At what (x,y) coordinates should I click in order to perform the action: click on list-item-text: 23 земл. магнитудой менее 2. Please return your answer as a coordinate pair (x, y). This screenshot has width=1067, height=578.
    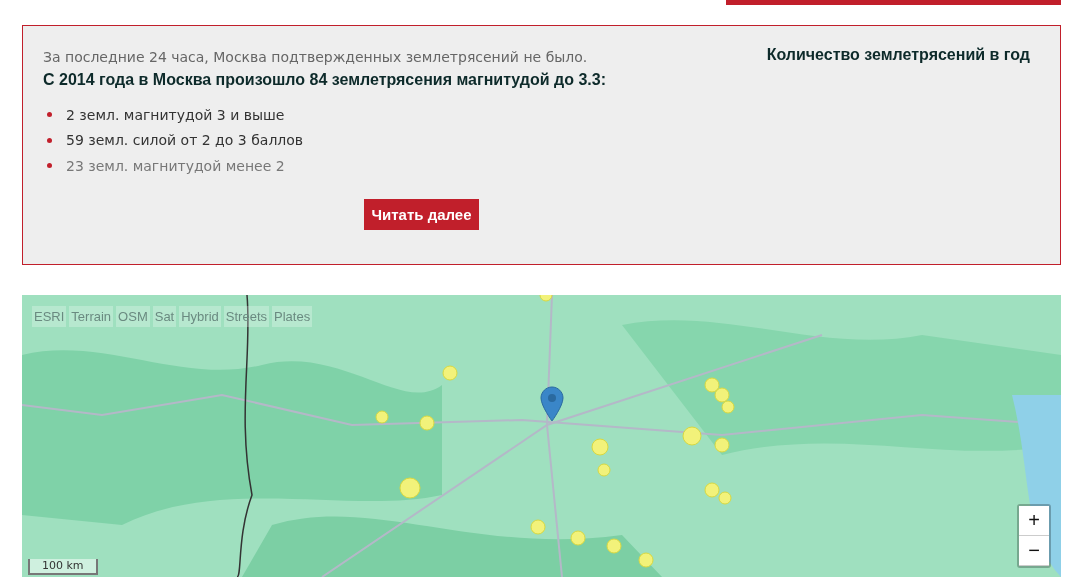
    Looking at the image, I should click on (175, 165).